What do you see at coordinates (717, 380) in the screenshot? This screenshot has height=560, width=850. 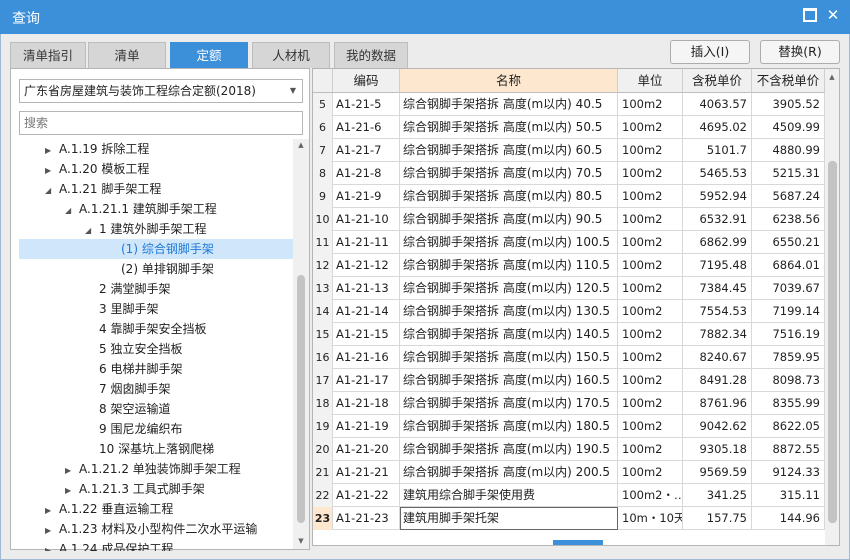 I see `price-tax-cell: 8491.28` at bounding box center [717, 380].